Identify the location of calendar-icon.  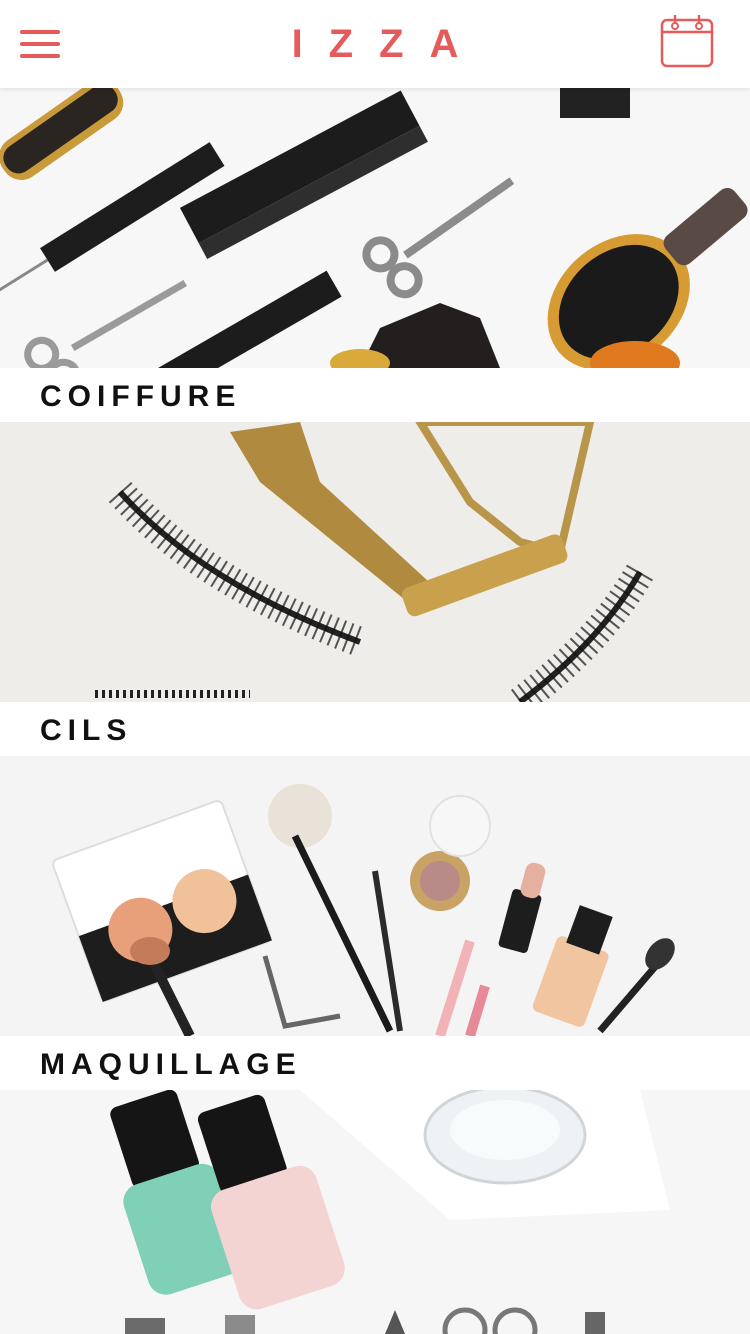
(687, 41).